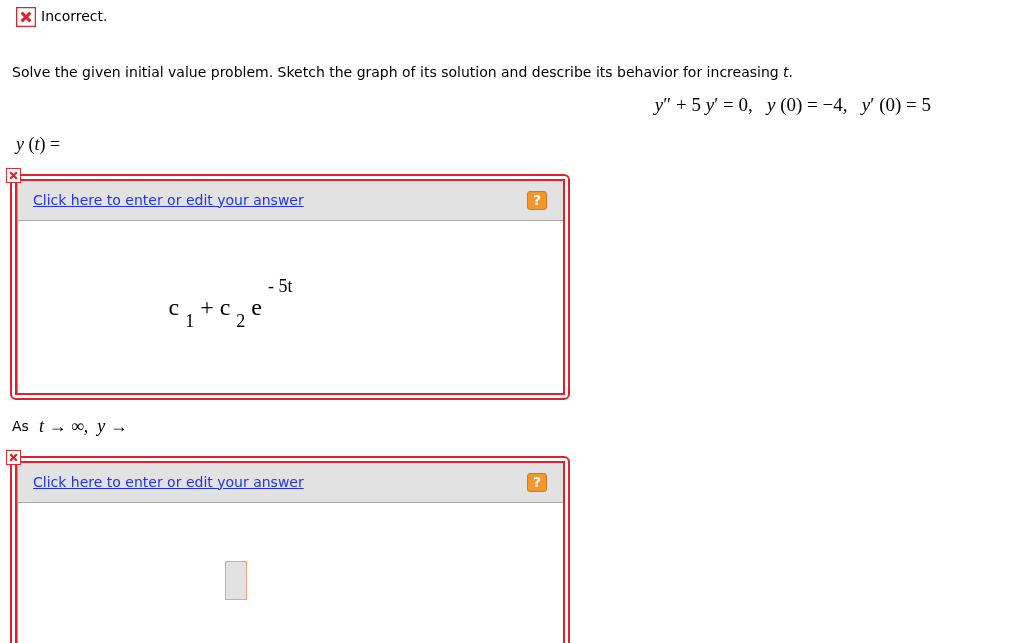 Image resolution: width=1024 pixels, height=643 pixels. What do you see at coordinates (83, 426) in the screenshot?
I see `prompt-math: t → ∞, y →` at bounding box center [83, 426].